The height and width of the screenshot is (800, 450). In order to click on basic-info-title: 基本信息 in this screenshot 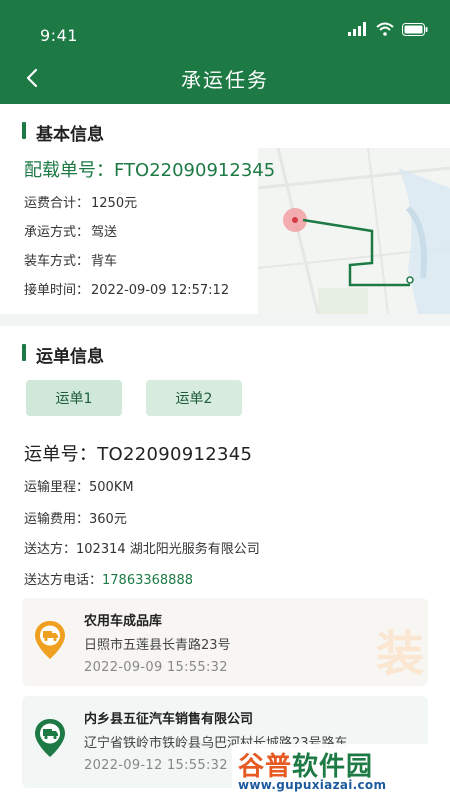, I will do `click(63, 132)`.